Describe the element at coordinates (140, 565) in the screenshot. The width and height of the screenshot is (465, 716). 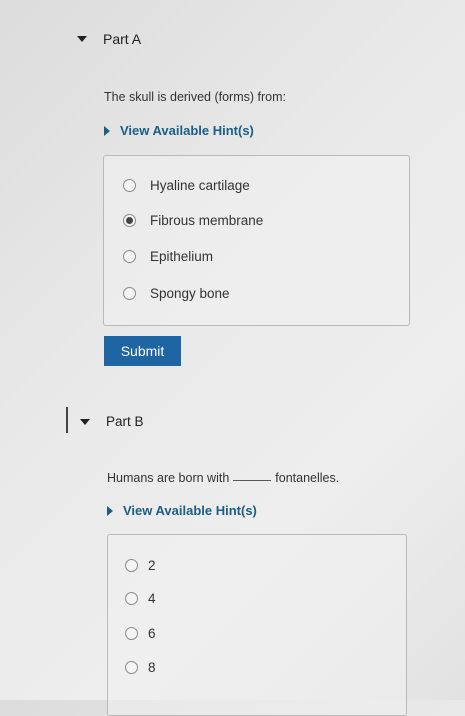
I see `choice-2: 2` at that location.